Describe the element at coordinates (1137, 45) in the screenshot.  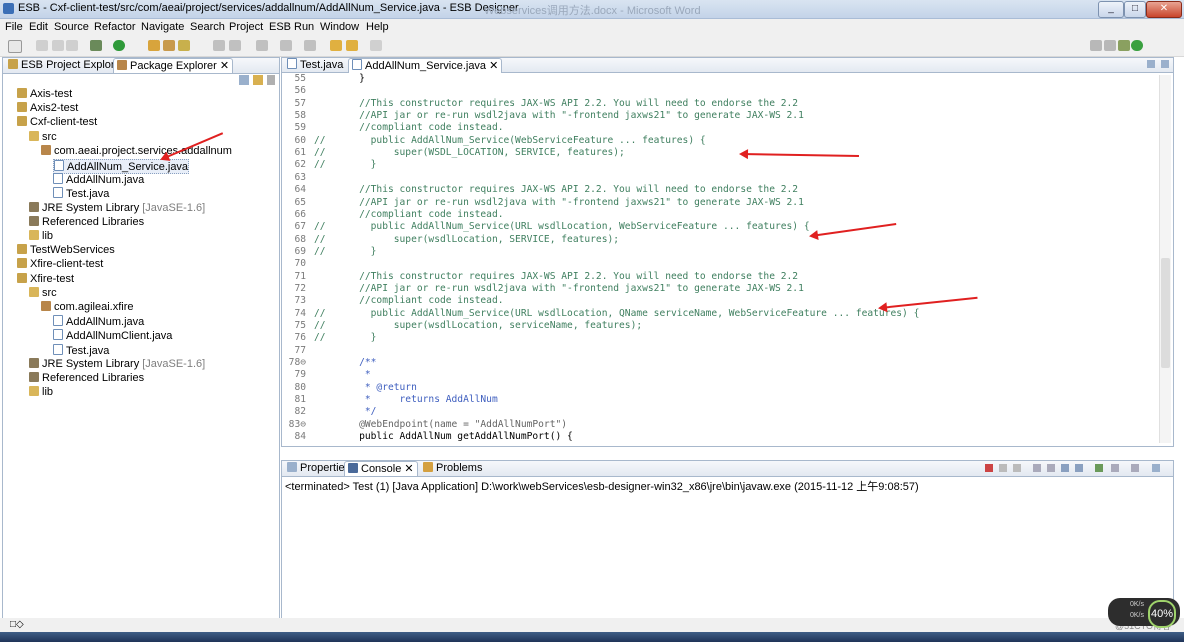
I see `esb-perspective-icon` at that location.